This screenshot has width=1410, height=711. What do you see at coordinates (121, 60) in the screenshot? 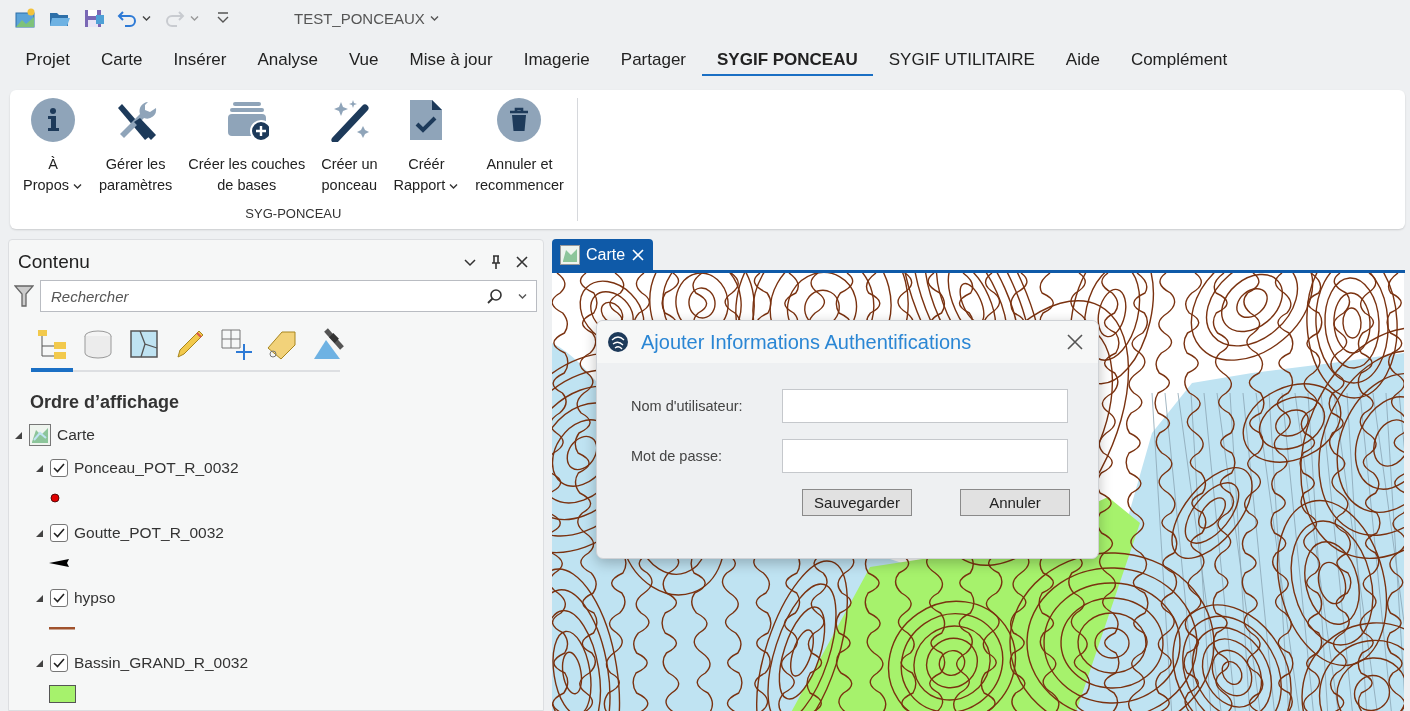
I see `menu-tab: Carte` at bounding box center [121, 60].